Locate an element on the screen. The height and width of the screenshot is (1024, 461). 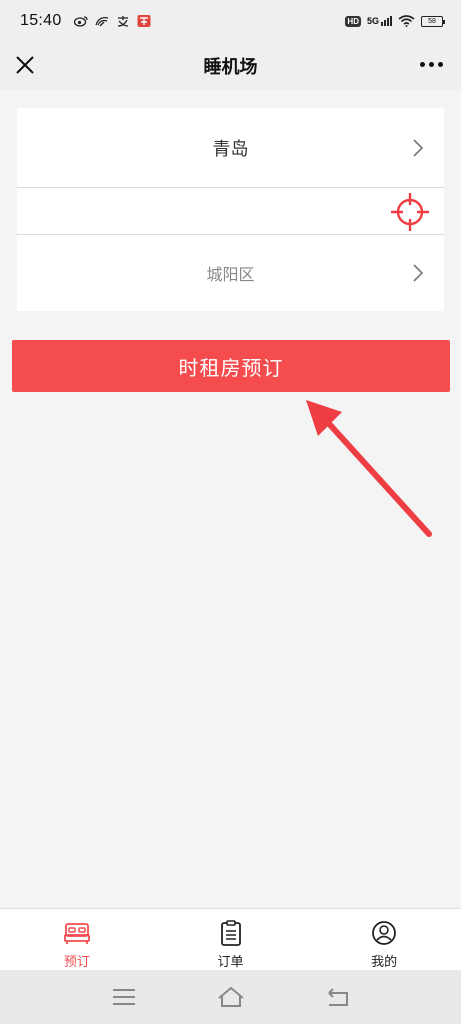
tab-label: 我的 is located at coordinates (384, 962).